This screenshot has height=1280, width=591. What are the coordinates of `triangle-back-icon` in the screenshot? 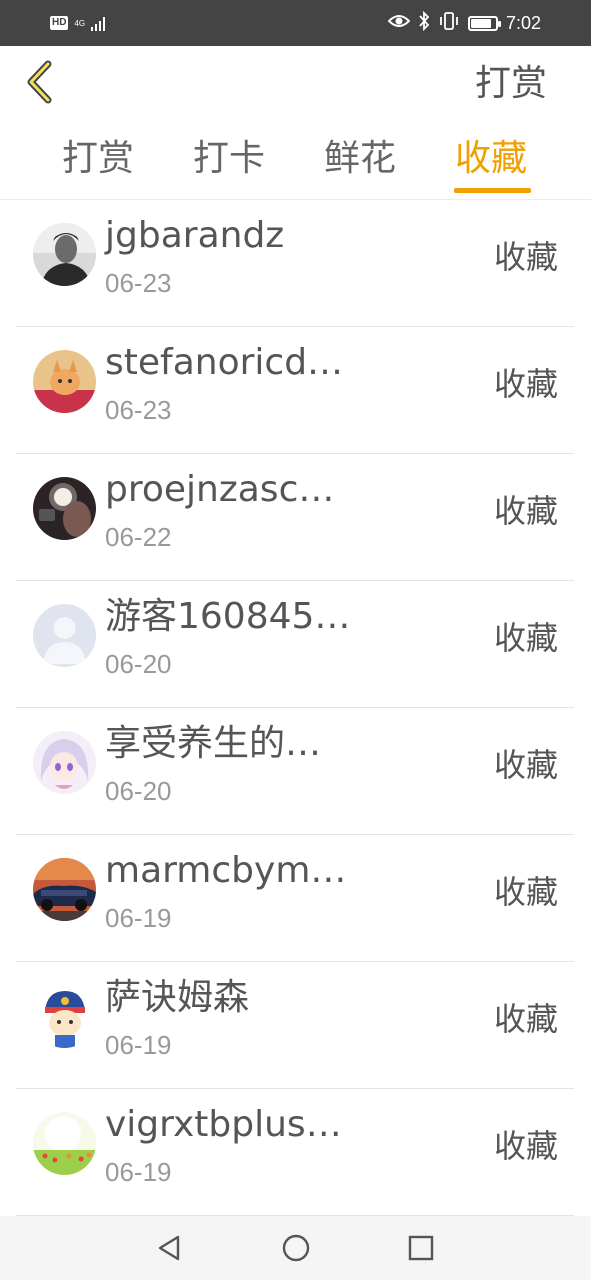 It's located at (169, 1248).